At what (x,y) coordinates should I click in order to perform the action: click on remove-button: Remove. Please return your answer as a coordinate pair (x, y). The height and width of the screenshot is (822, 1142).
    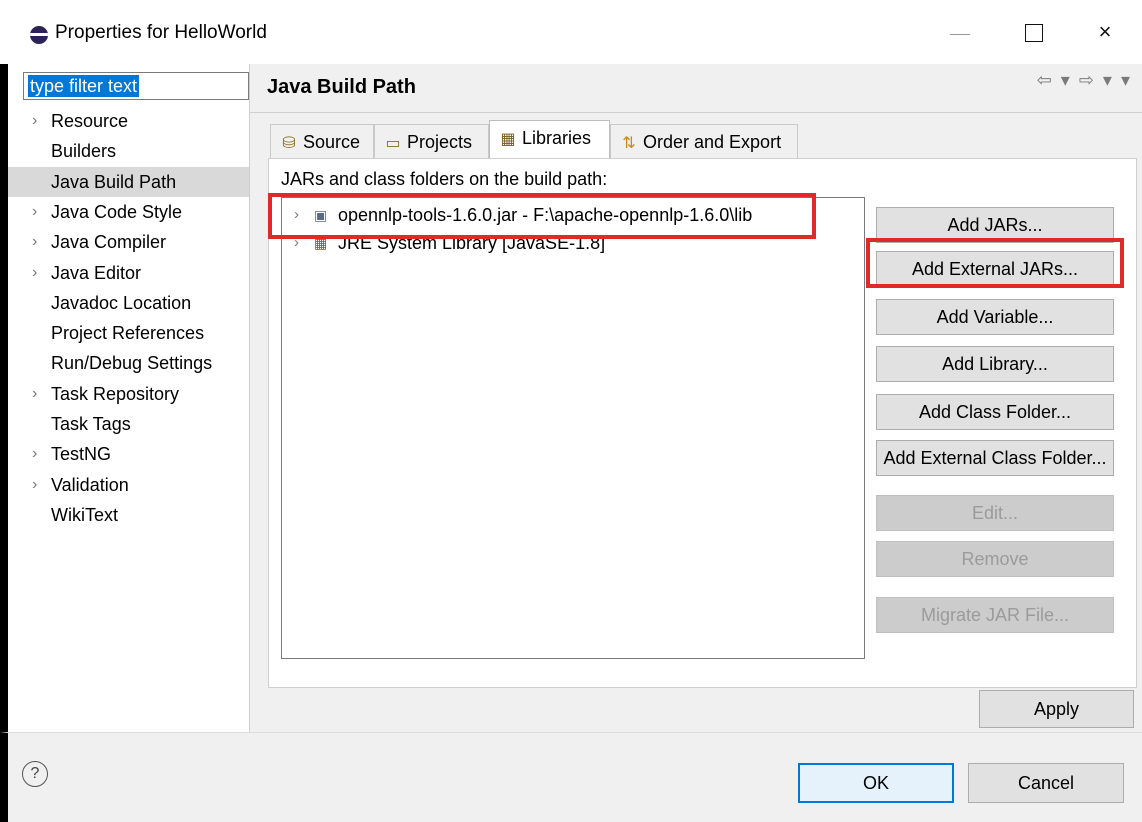
    Looking at the image, I should click on (995, 559).